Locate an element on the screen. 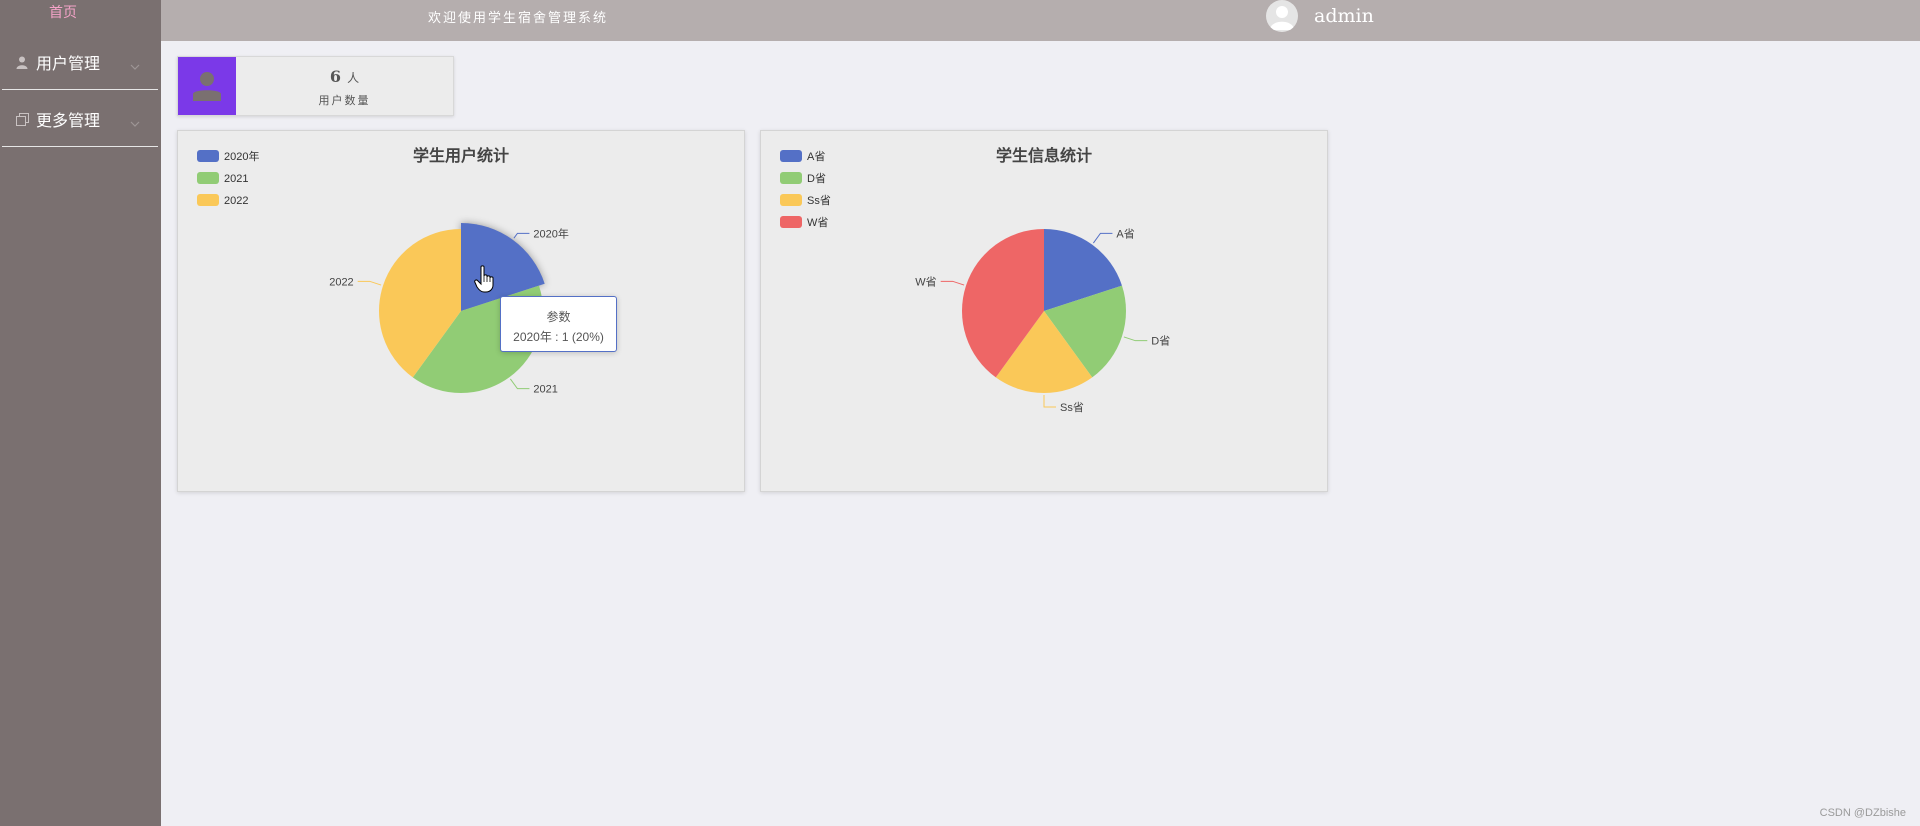 The height and width of the screenshot is (826, 1920). user-count-value: 6 is located at coordinates (335, 76).